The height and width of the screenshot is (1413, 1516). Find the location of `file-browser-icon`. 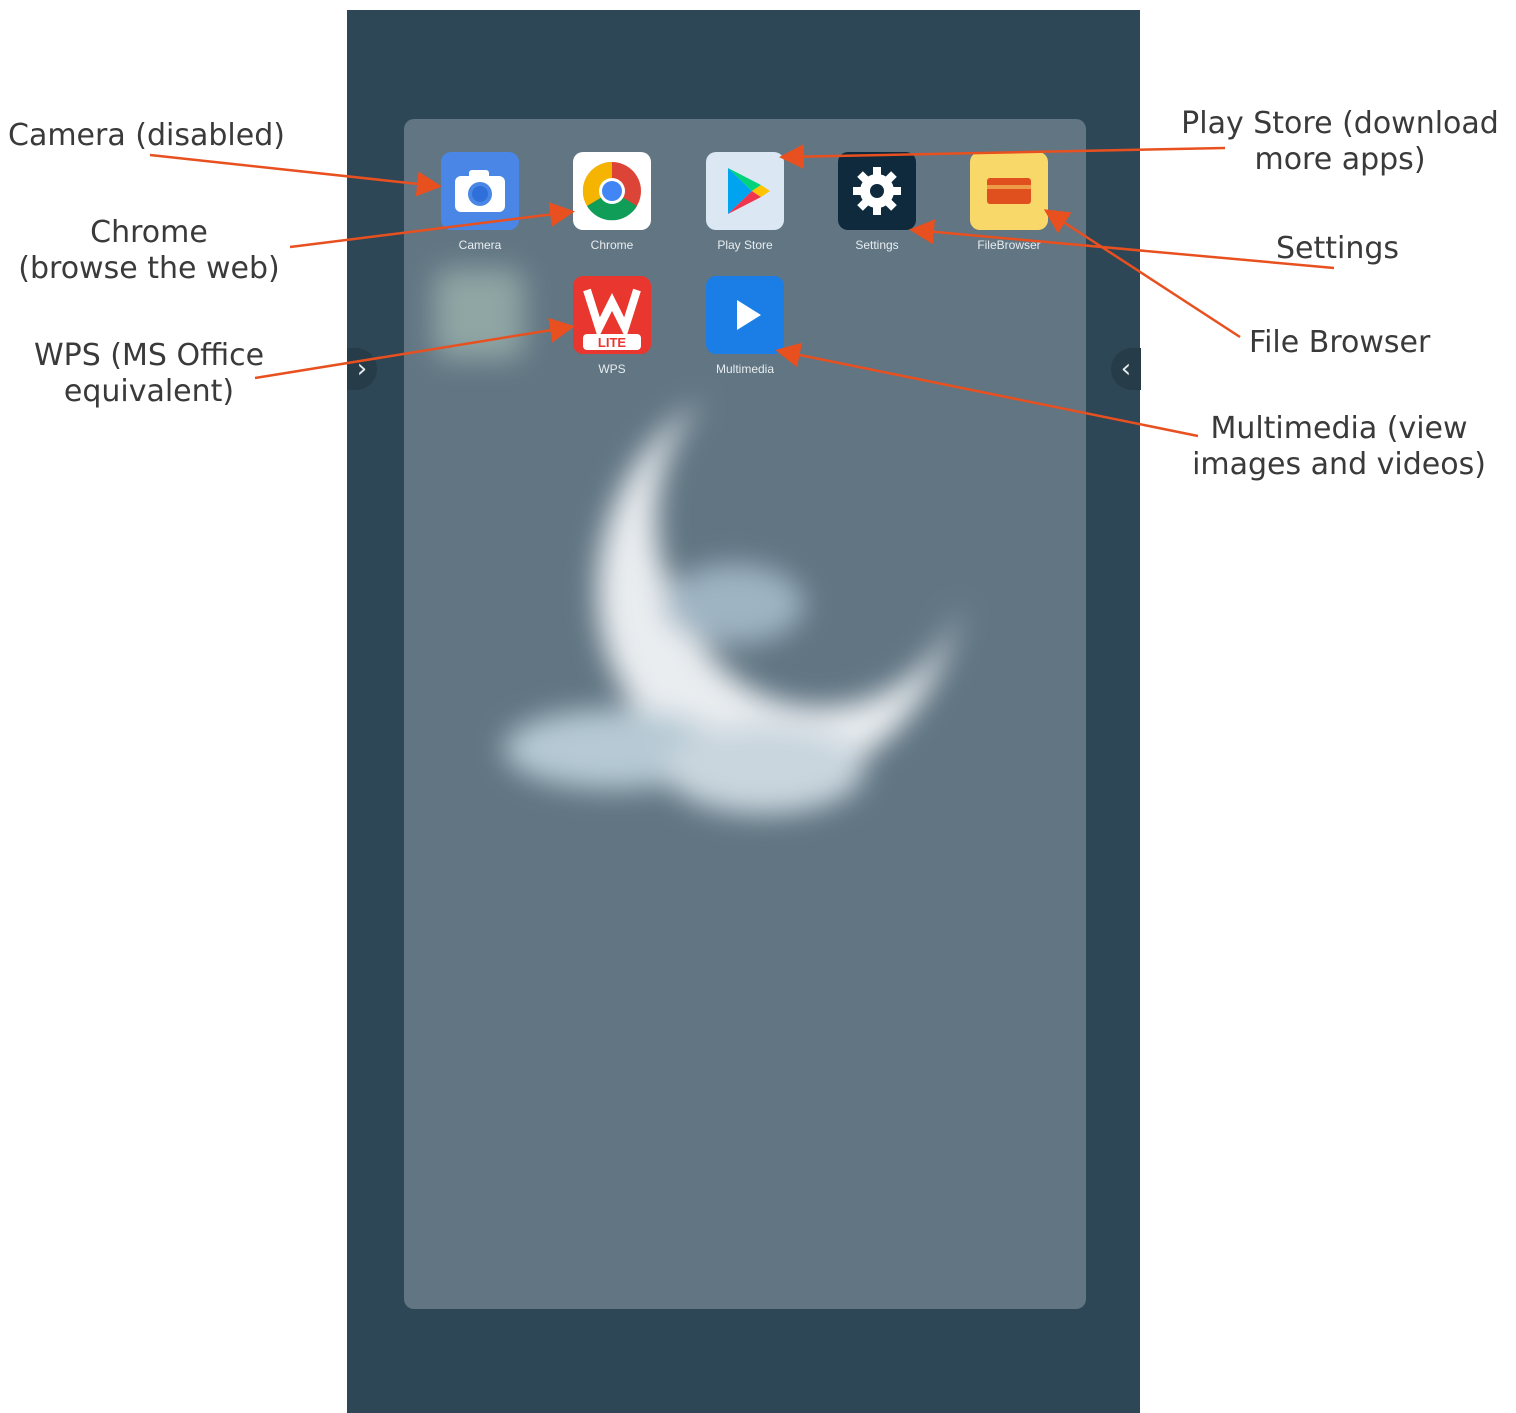

file-browser-icon is located at coordinates (1009, 191).